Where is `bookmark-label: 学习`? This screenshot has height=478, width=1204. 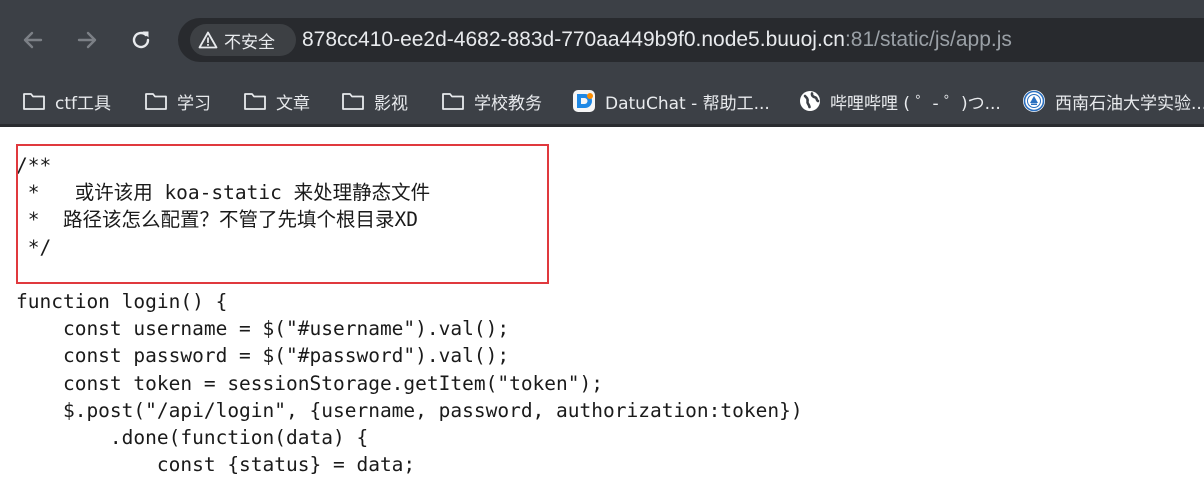 bookmark-label: 学习 is located at coordinates (194, 103).